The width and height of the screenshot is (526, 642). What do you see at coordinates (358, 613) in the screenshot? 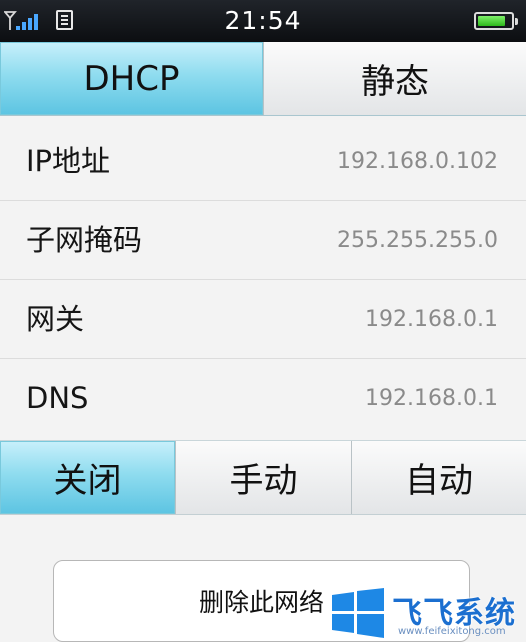
I see `windows-logo-icon` at bounding box center [358, 613].